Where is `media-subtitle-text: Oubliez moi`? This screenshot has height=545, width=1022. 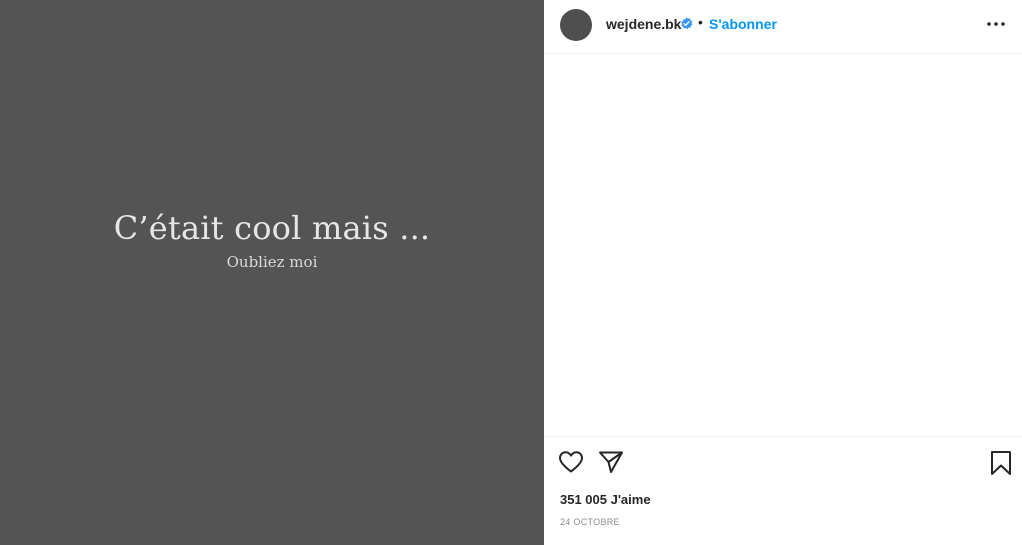
media-subtitle-text: Oubliez moi is located at coordinates (272, 262).